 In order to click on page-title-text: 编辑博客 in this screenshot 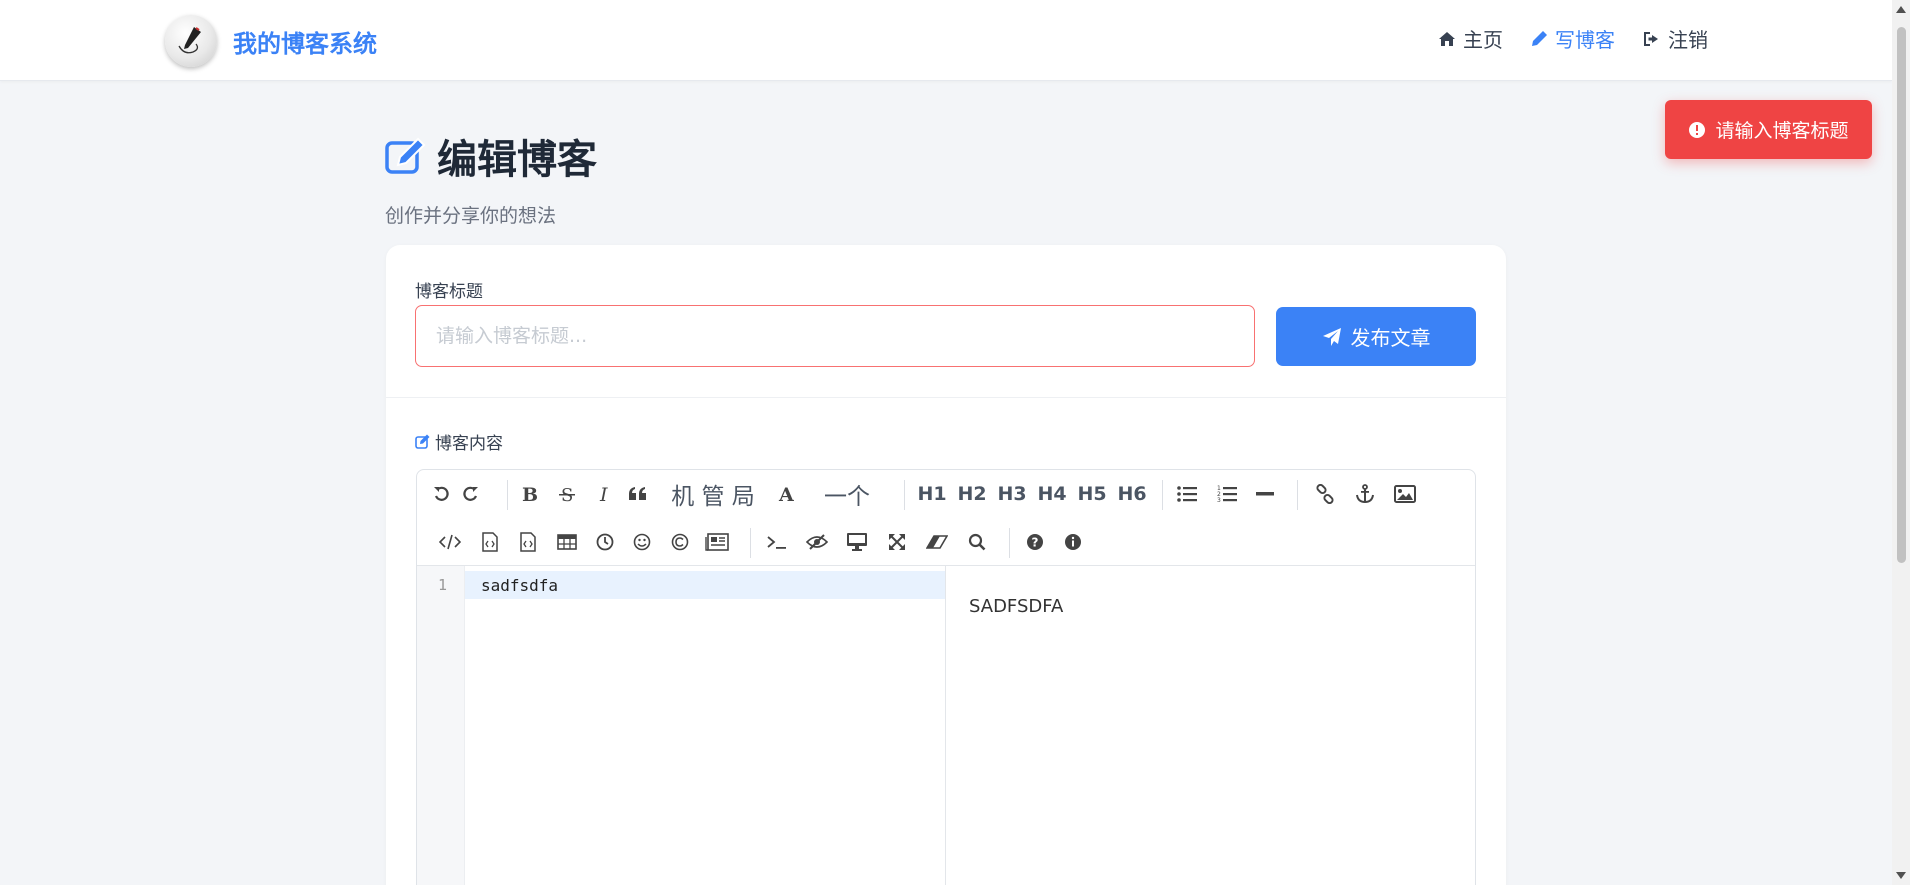, I will do `click(517, 160)`.